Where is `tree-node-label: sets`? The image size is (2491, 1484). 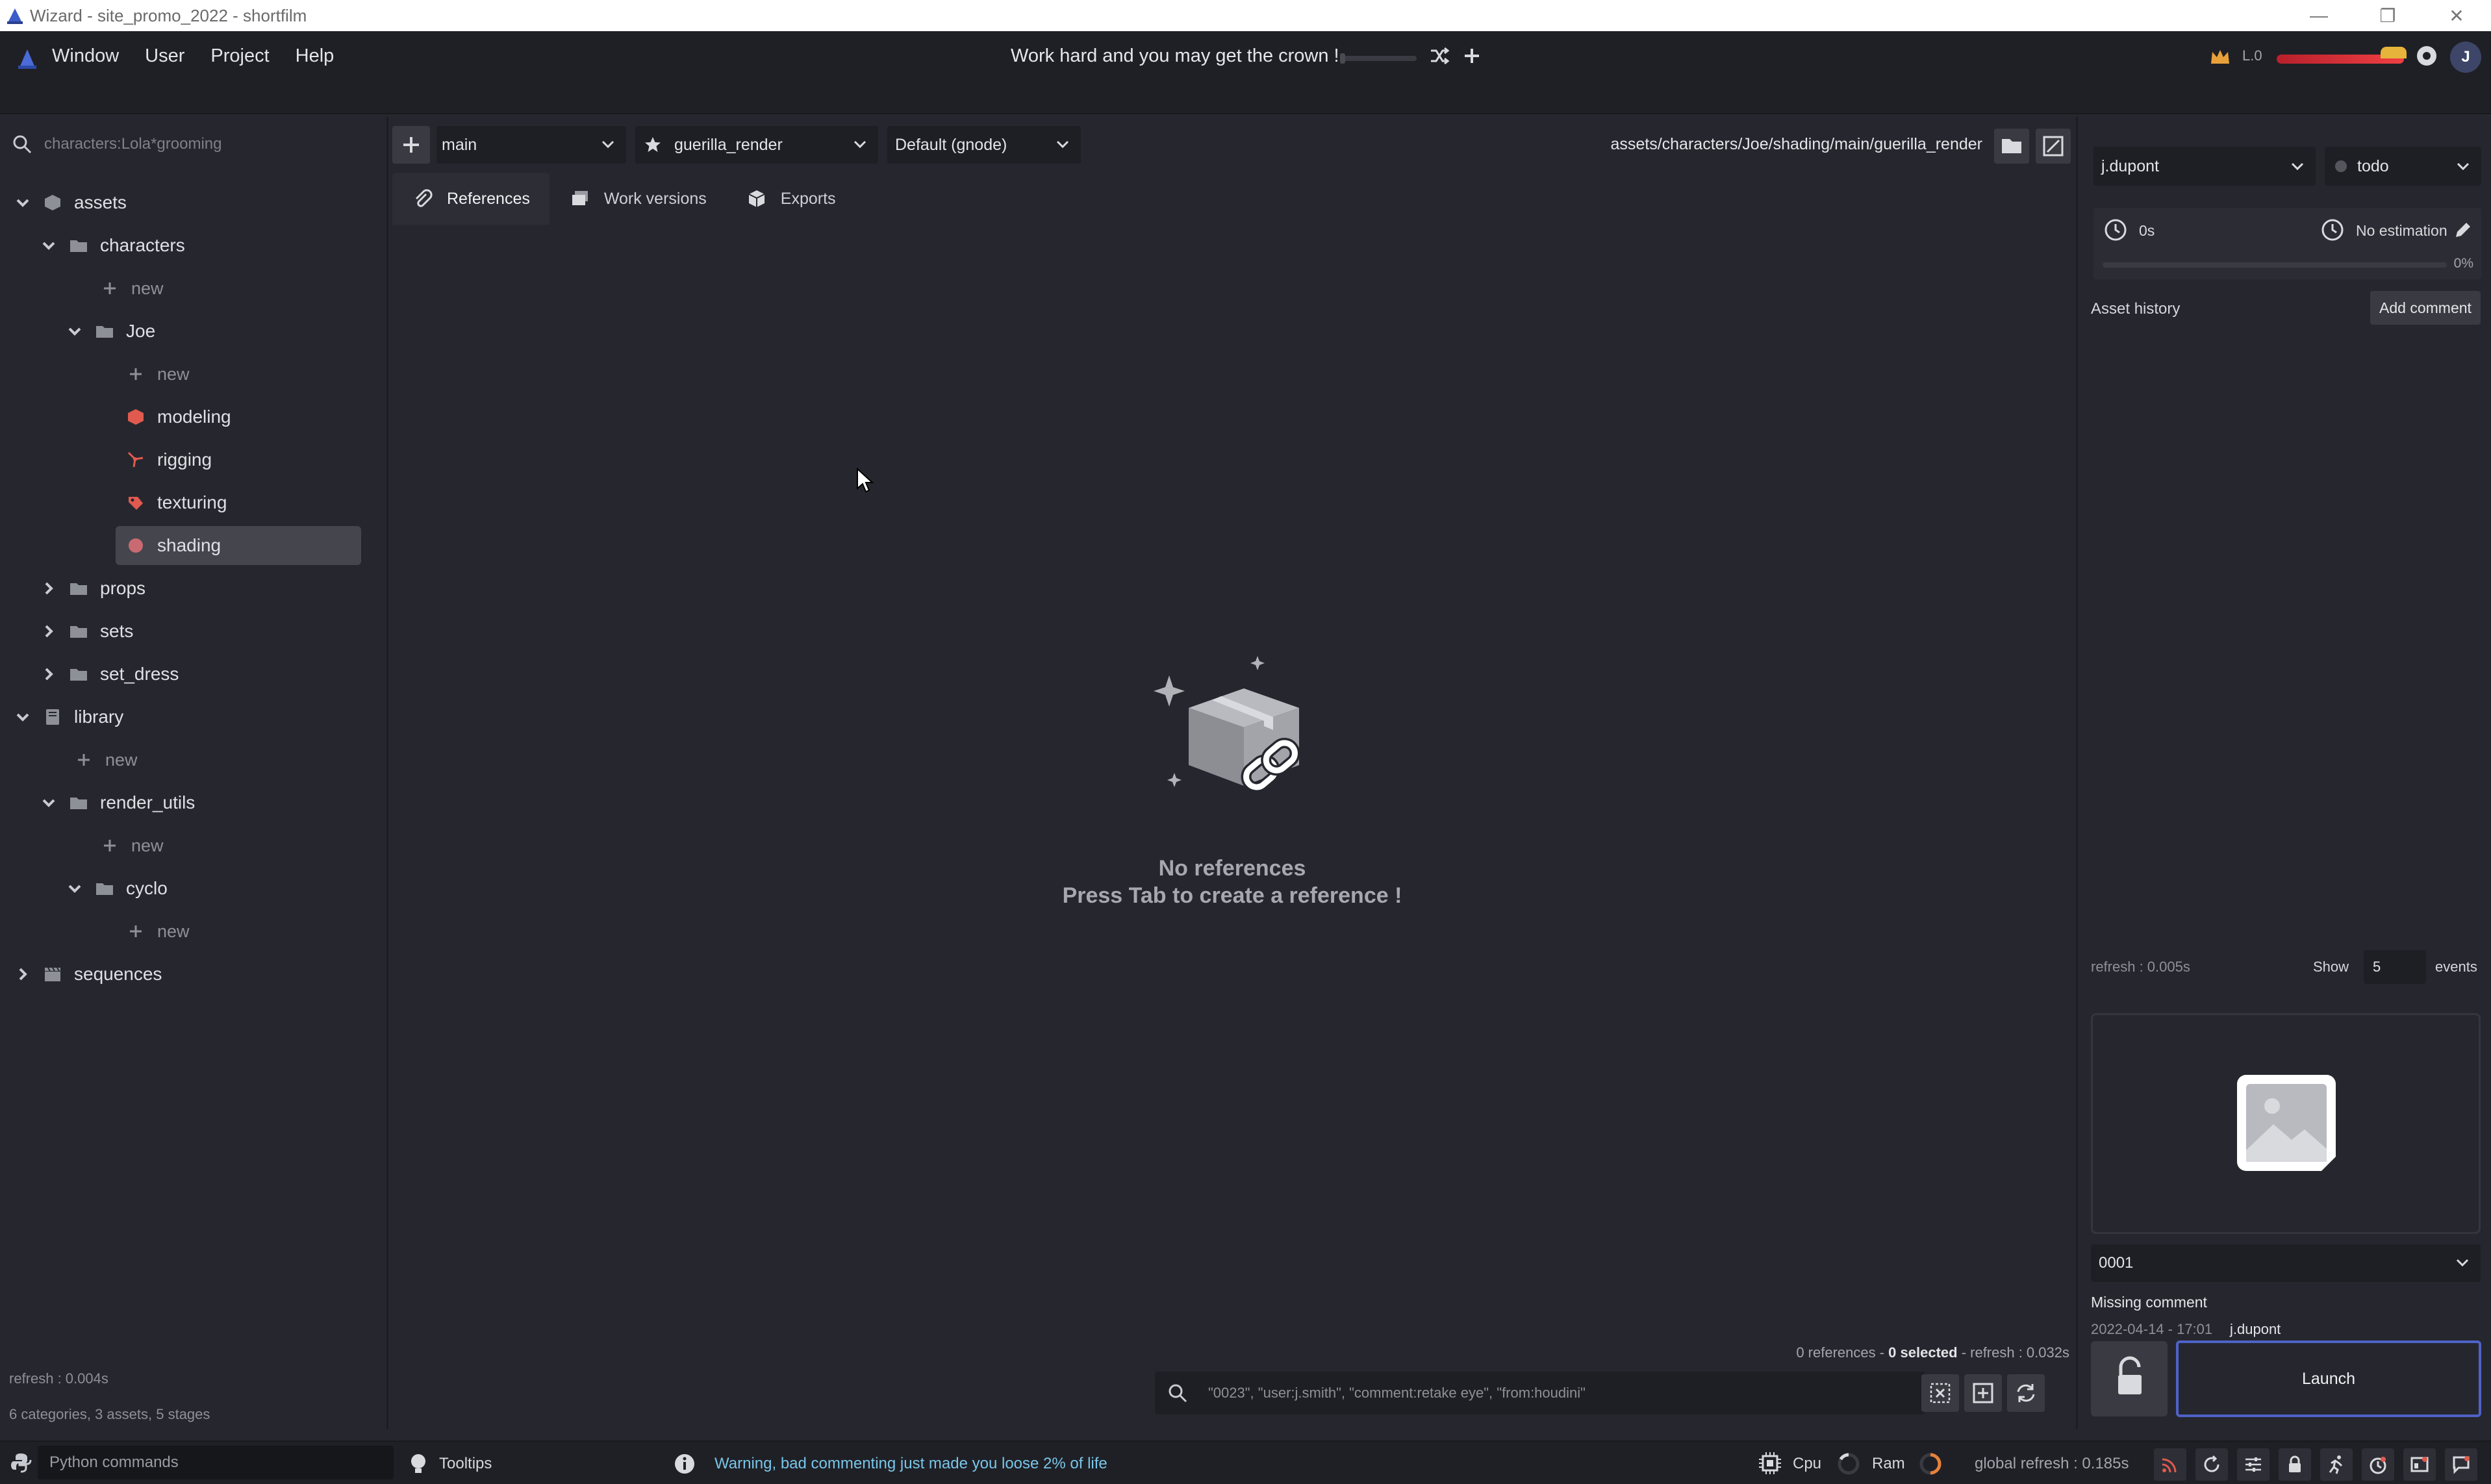
tree-node-label: sets is located at coordinates (117, 631).